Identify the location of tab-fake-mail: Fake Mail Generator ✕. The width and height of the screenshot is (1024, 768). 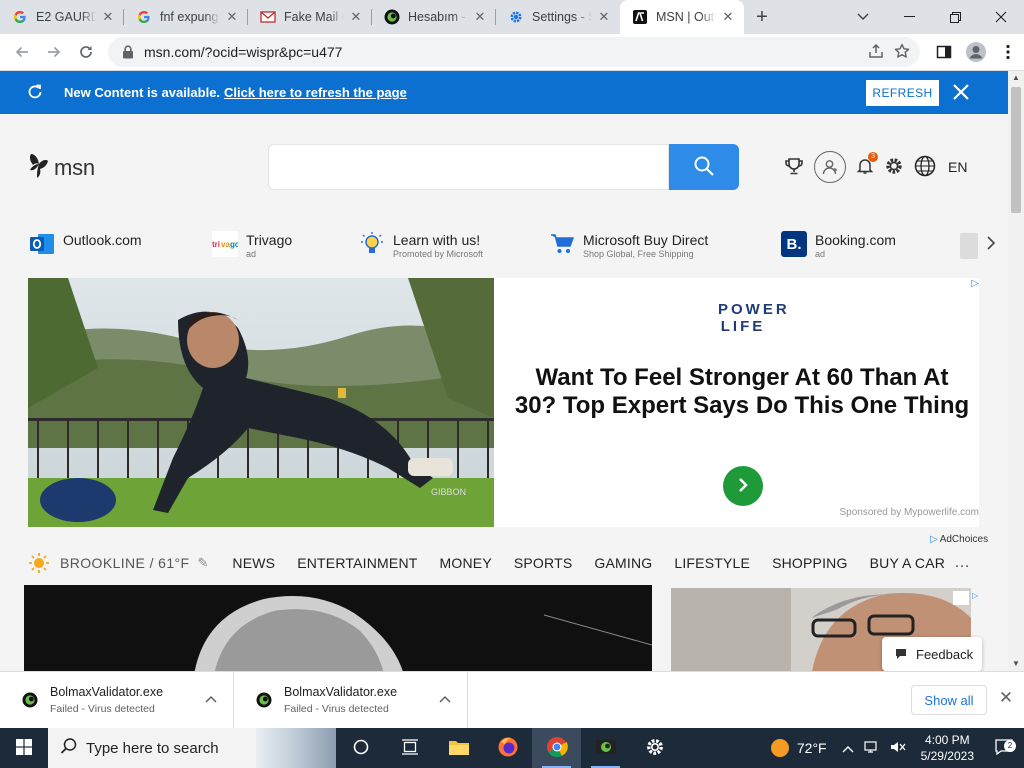
(310, 17).